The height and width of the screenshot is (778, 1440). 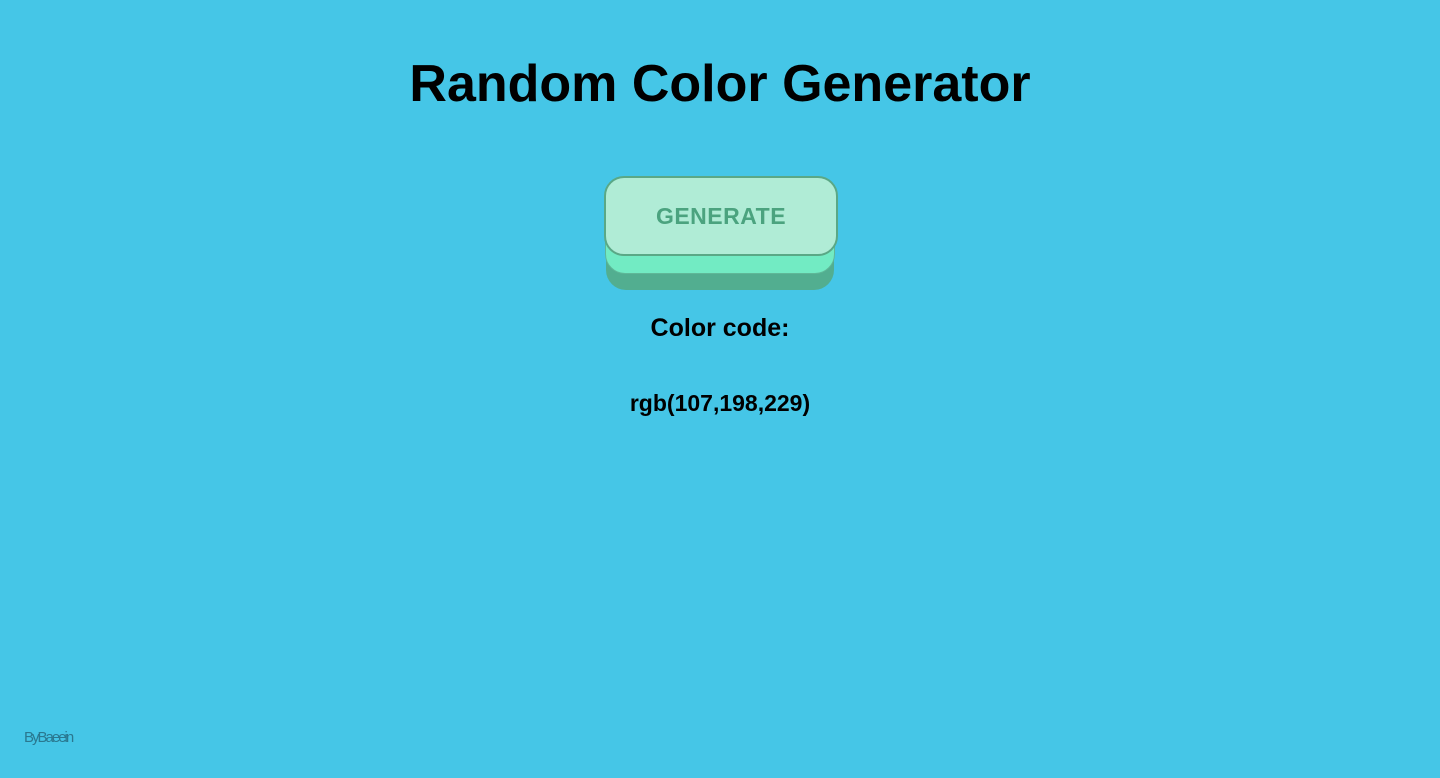 I want to click on page-title: Random Color Generator, so click(x=720, y=84).